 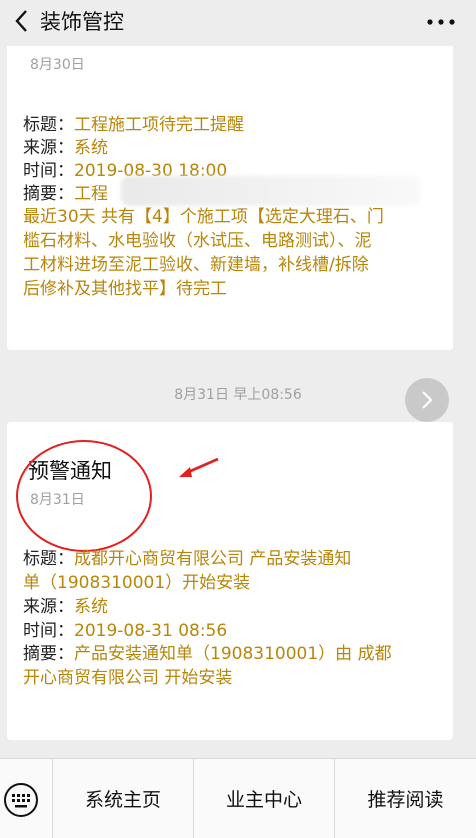 What do you see at coordinates (441, 22) in the screenshot?
I see `more-icon` at bounding box center [441, 22].